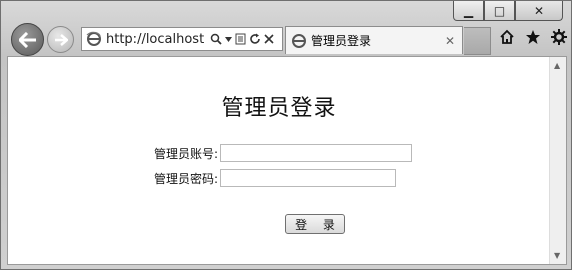  What do you see at coordinates (557, 160) in the screenshot?
I see `vertical-scrollbar: ▲ ▼` at bounding box center [557, 160].